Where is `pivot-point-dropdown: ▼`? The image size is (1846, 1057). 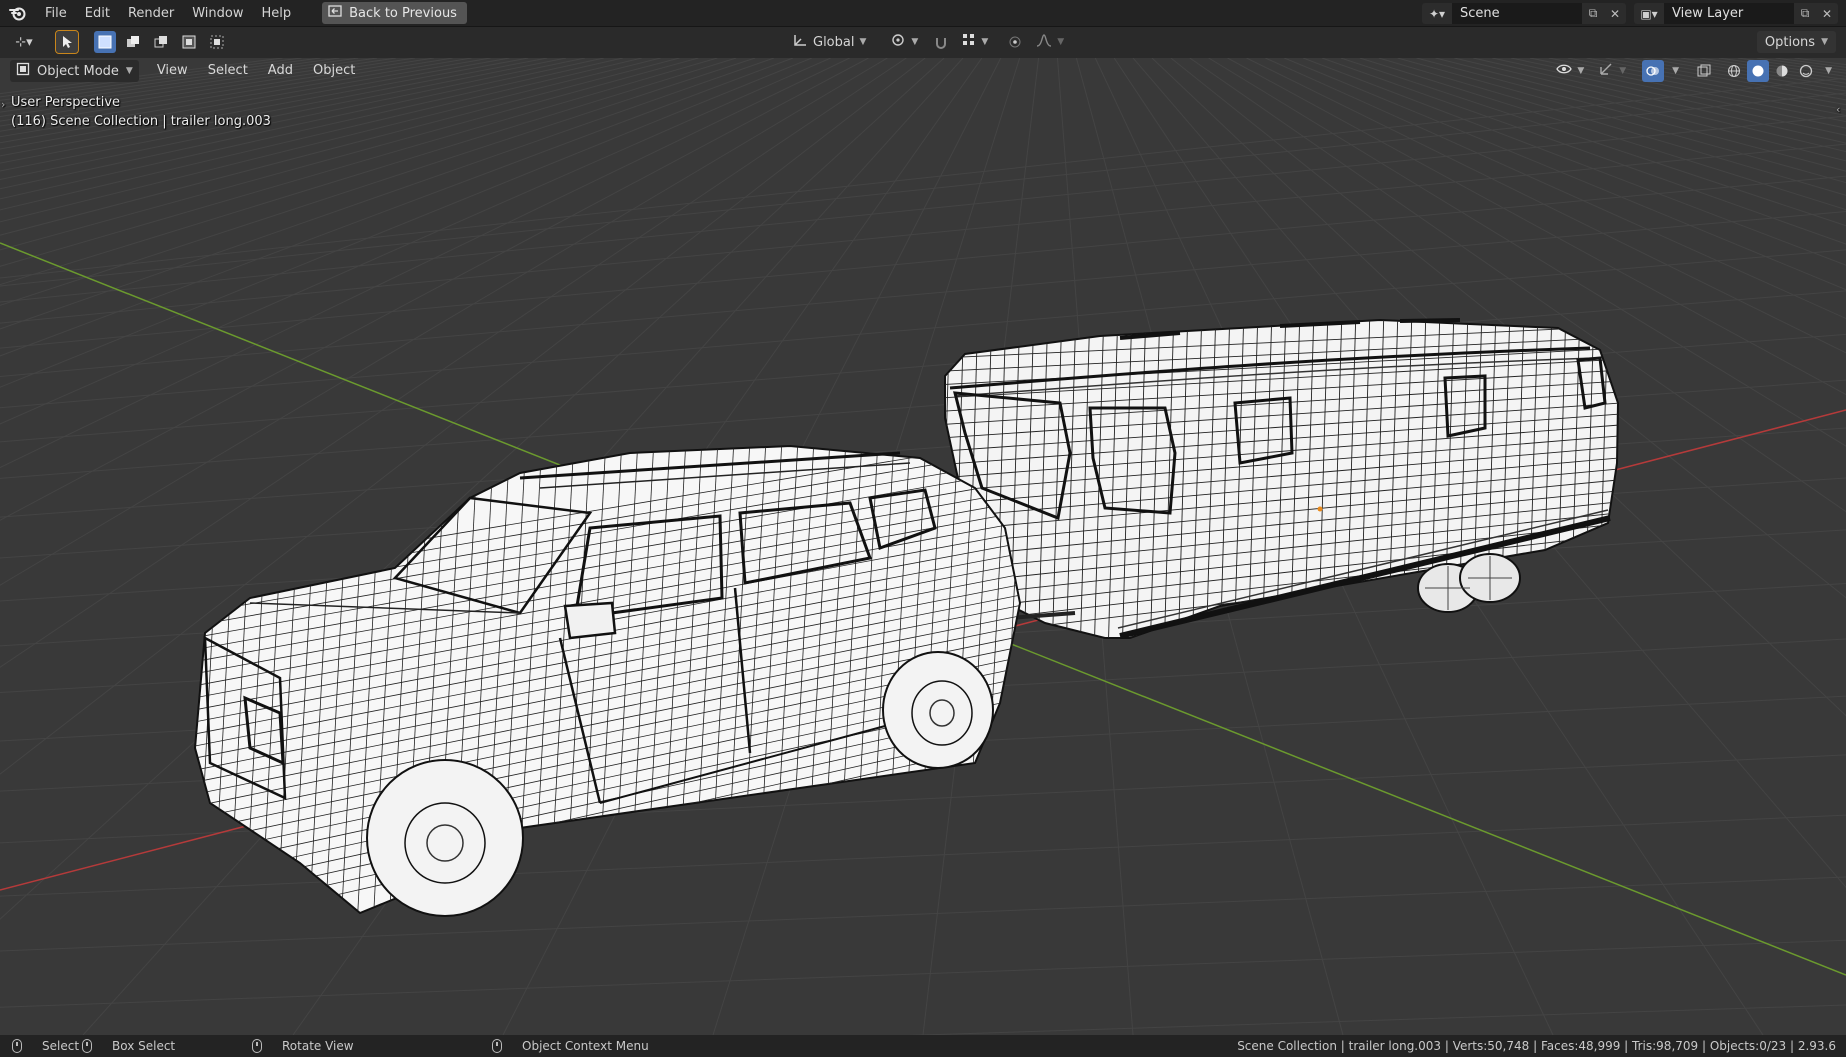 pivot-point-dropdown: ▼ is located at coordinates (904, 42).